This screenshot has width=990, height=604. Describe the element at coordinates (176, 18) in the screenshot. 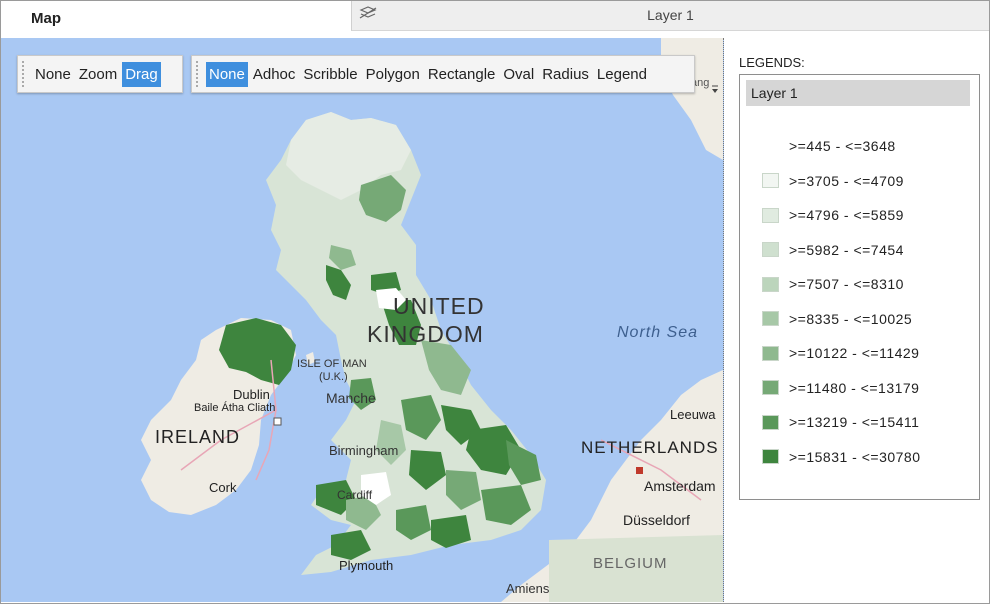

I see `map-tab: Map` at that location.